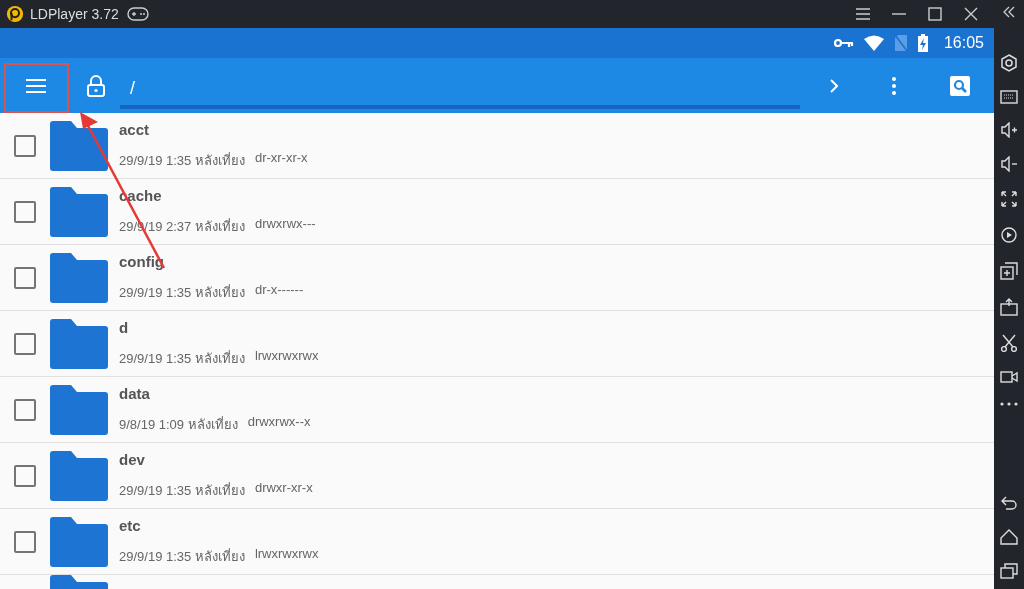  Describe the element at coordinates (1009, 404) in the screenshot. I see `more-icon` at that location.